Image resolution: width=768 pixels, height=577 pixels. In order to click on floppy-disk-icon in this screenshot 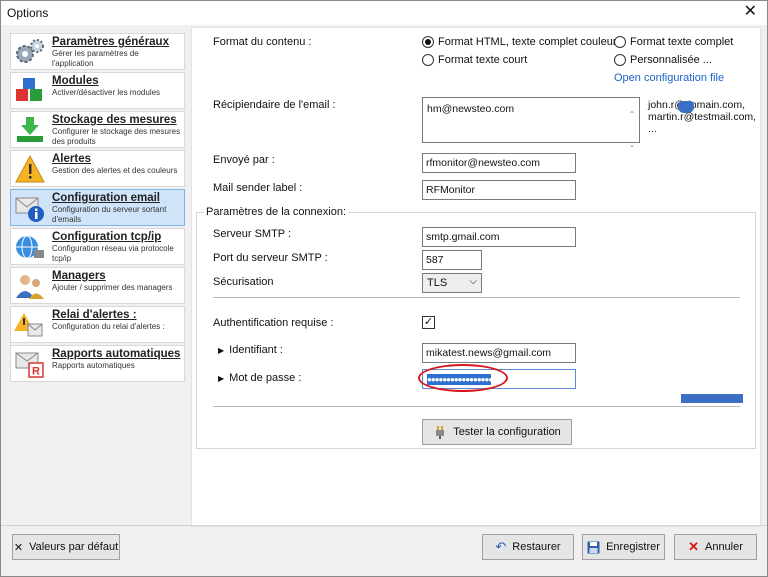, I will do `click(593, 547)`.